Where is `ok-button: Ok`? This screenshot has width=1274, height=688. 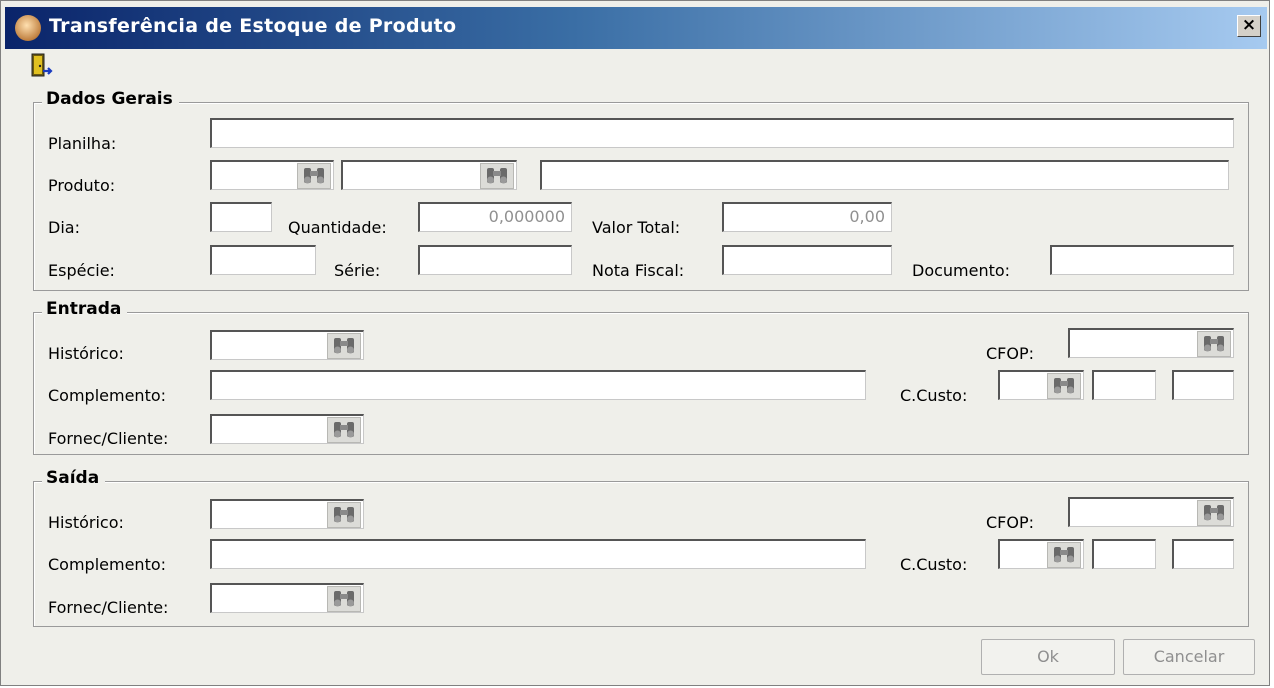
ok-button: Ok is located at coordinates (1048, 657).